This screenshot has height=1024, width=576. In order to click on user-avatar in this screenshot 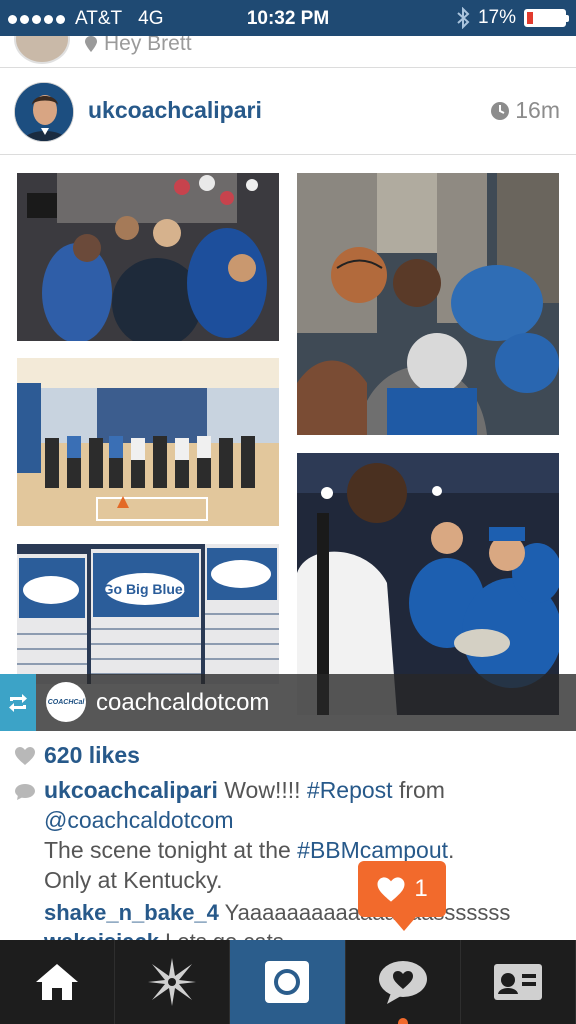, I will do `click(44, 112)`.